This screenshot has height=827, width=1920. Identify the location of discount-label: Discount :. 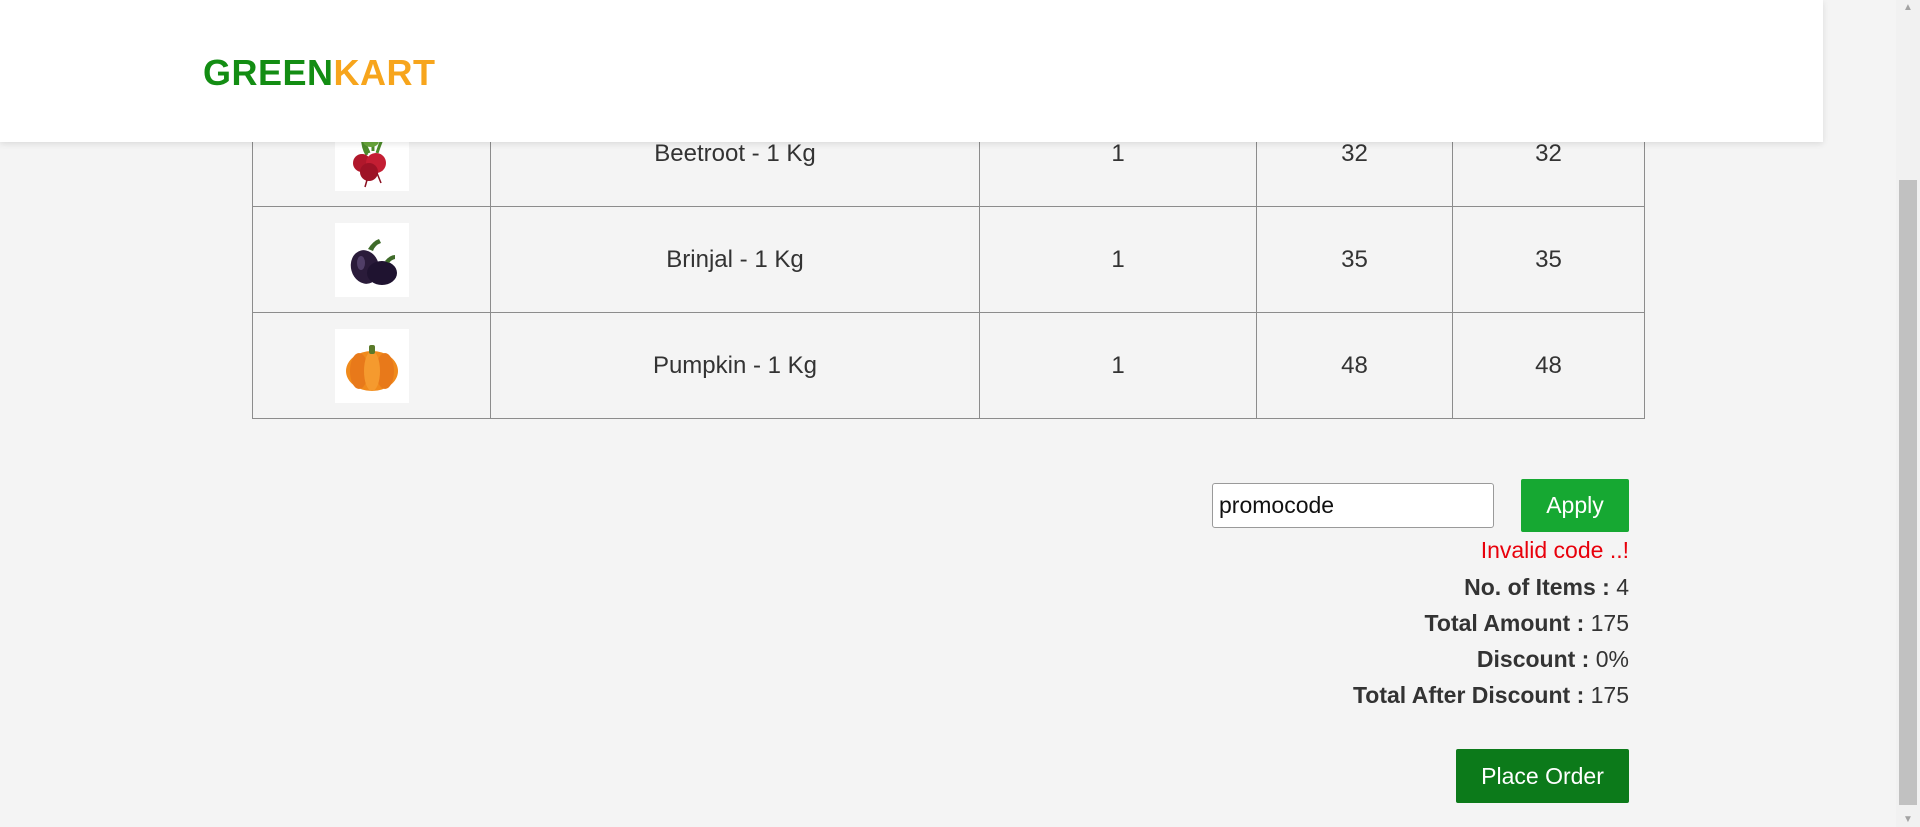
(1533, 659).